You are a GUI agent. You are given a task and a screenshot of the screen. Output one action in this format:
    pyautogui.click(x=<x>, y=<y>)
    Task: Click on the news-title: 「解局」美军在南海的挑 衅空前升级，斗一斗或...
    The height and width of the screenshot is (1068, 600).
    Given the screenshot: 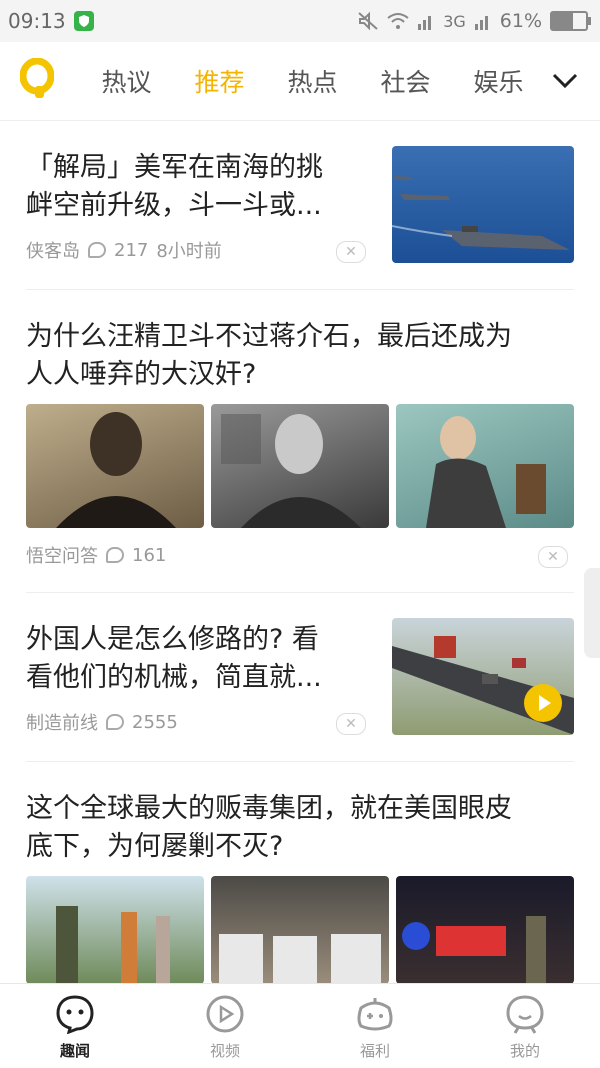 What is the action you would take?
    pyautogui.click(x=196, y=187)
    